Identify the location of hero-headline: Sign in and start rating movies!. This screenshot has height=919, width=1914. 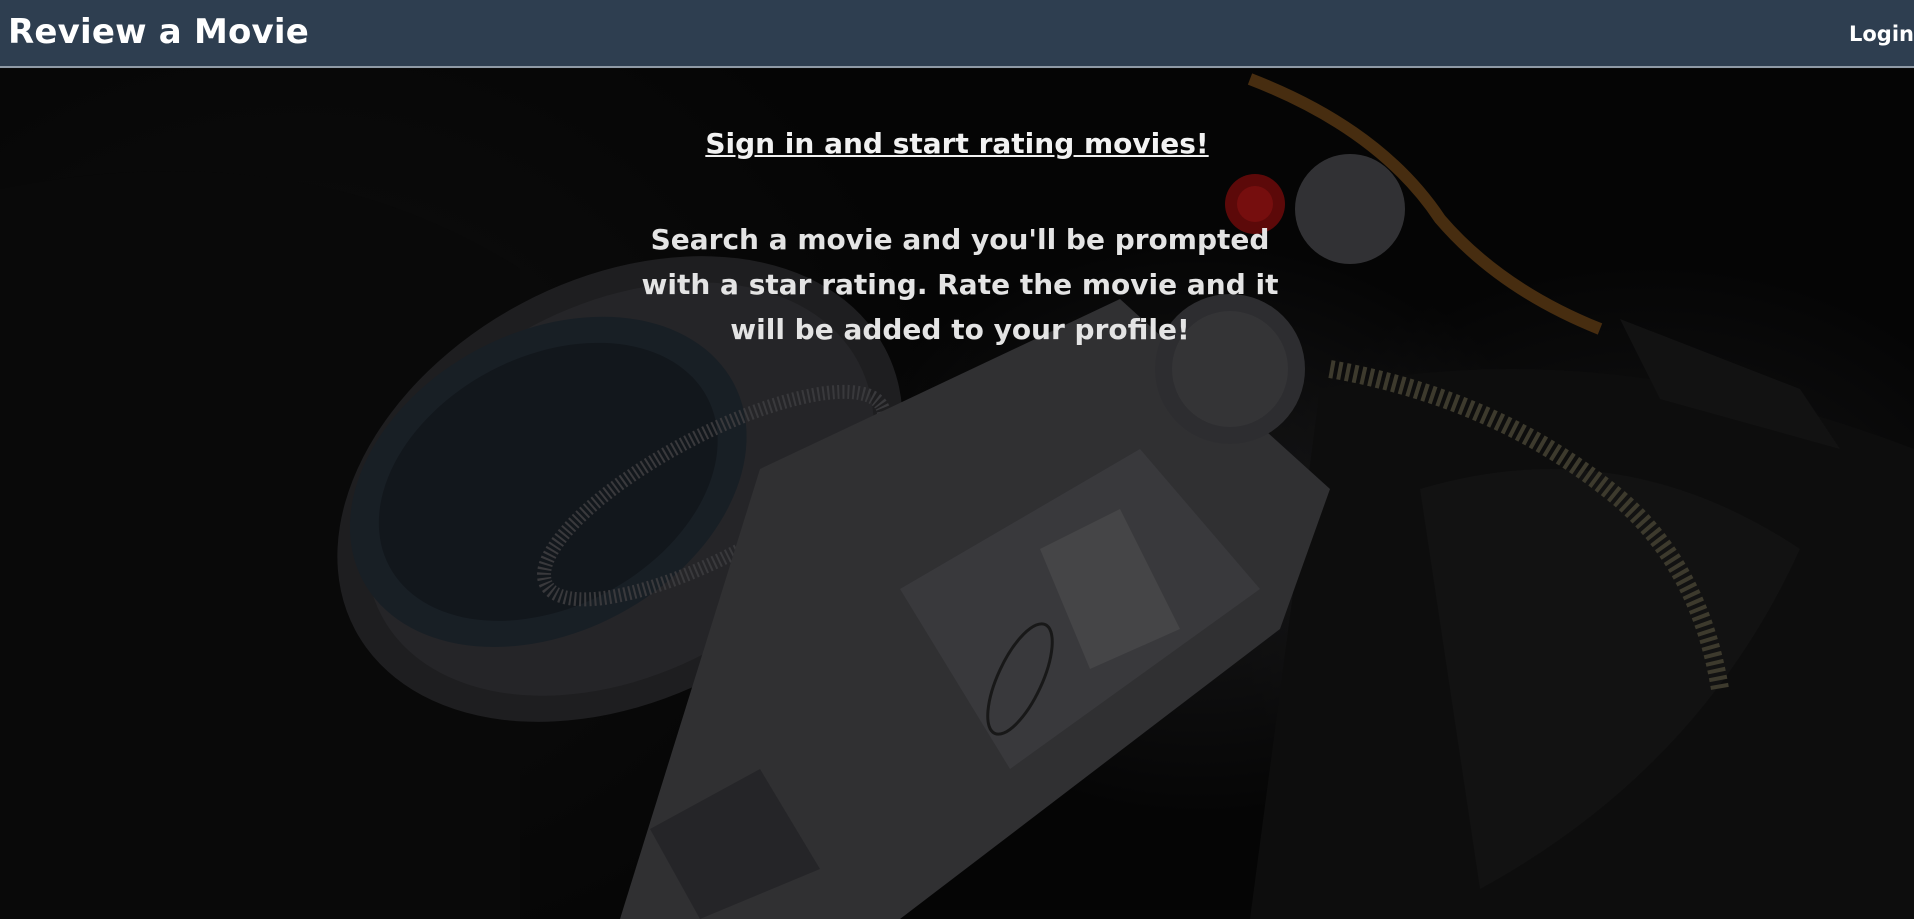
(957, 143).